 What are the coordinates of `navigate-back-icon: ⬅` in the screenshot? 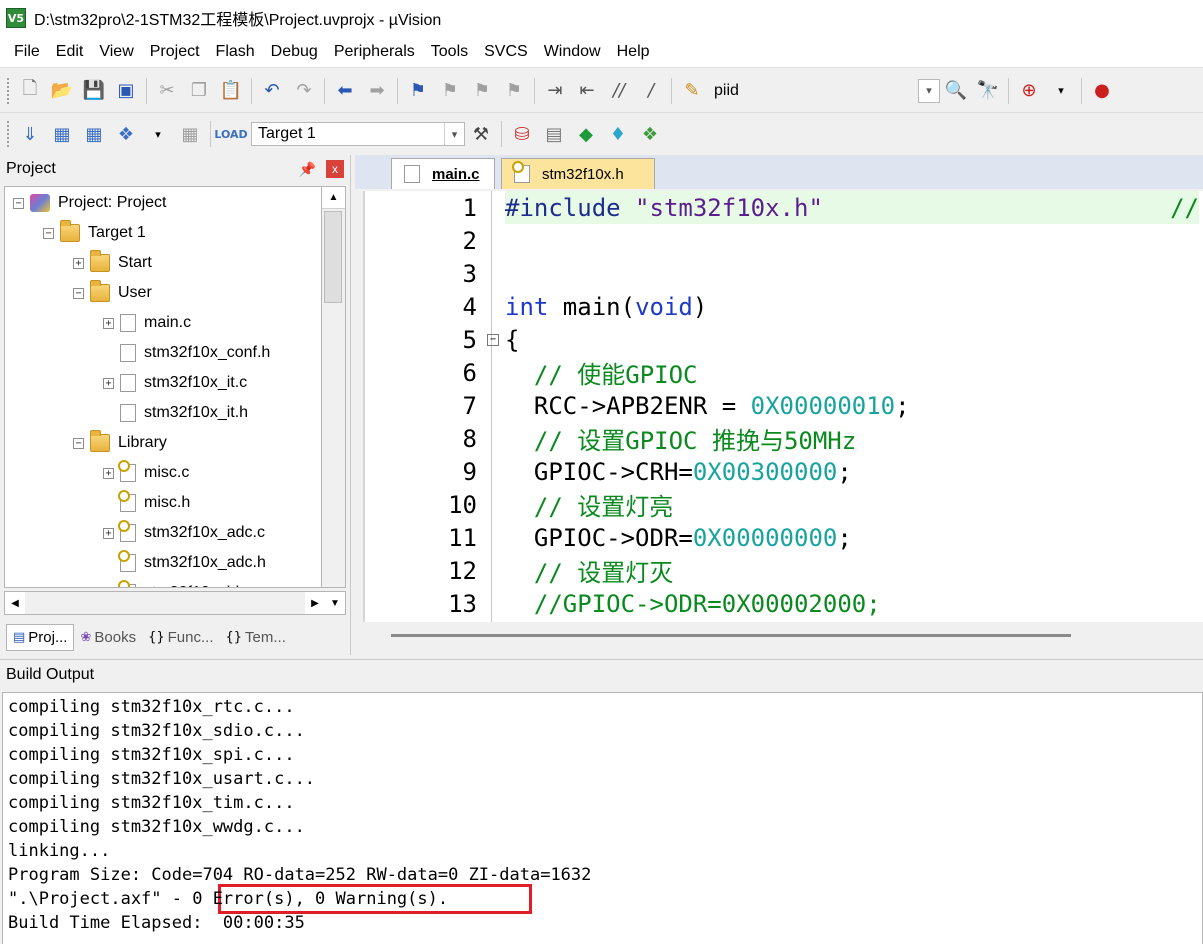 It's located at (345, 91).